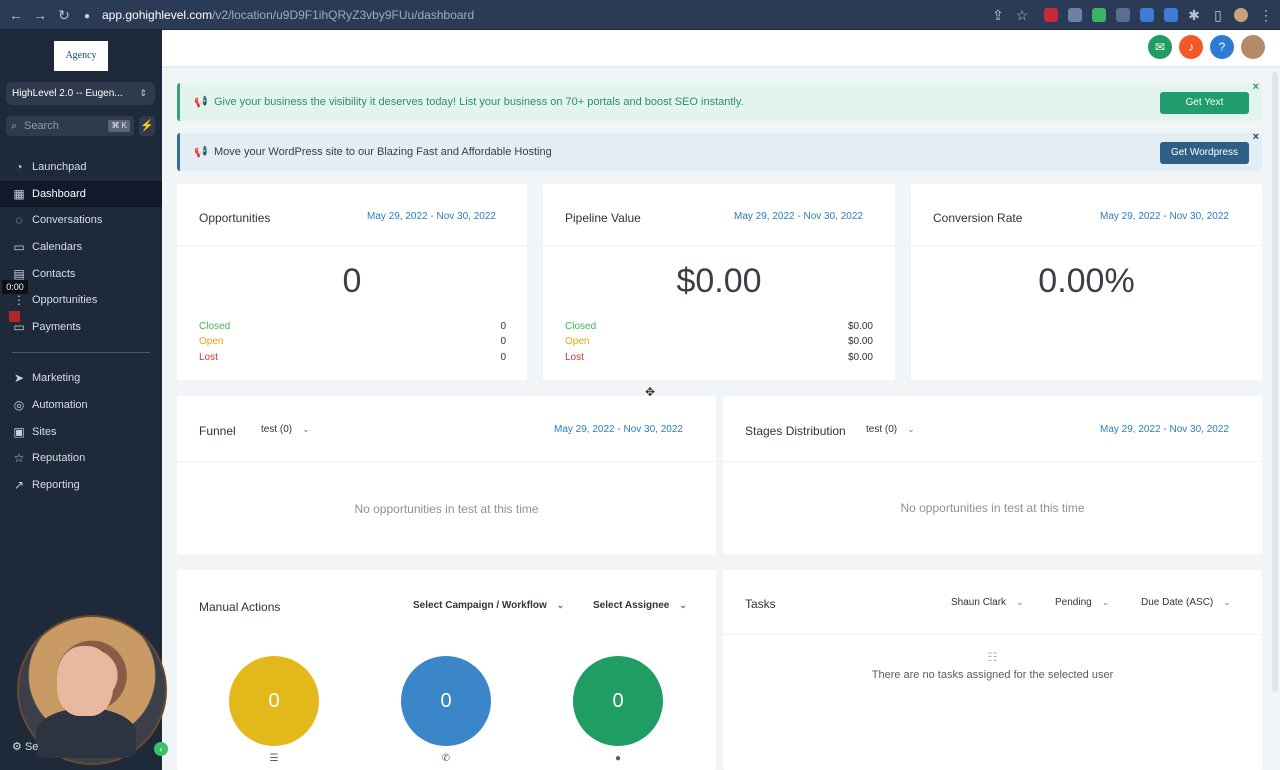 The width and height of the screenshot is (1280, 770). Describe the element at coordinates (59, 458) in the screenshot. I see `sidebar-item-label: Reputation` at that location.